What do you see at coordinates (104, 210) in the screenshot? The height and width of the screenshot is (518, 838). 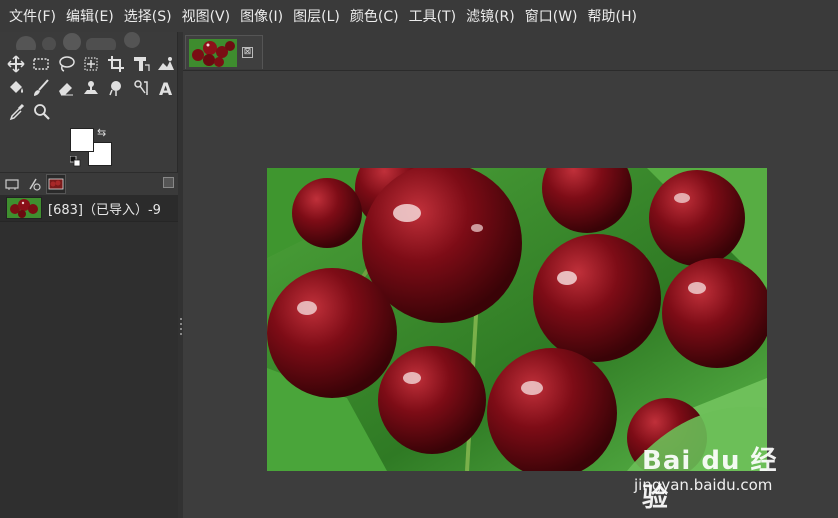 I see `layer-name: [683]（已导入）-9` at bounding box center [104, 210].